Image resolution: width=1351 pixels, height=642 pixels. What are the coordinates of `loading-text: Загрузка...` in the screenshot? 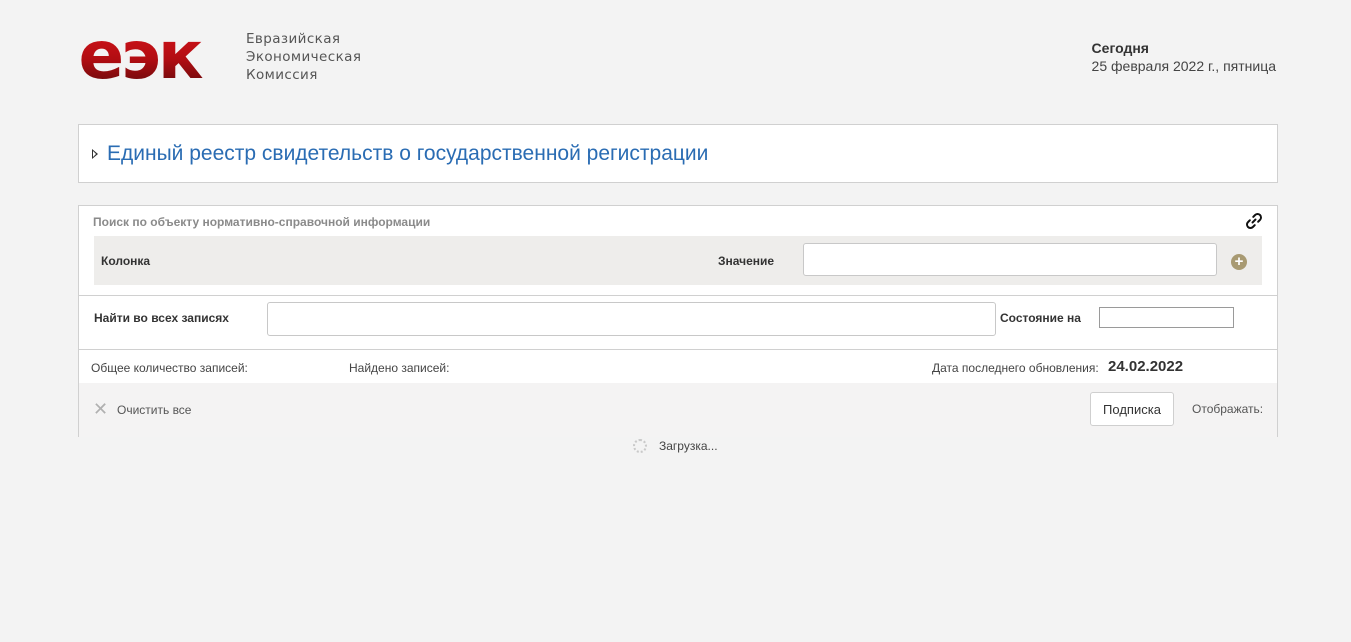 It's located at (688, 446).